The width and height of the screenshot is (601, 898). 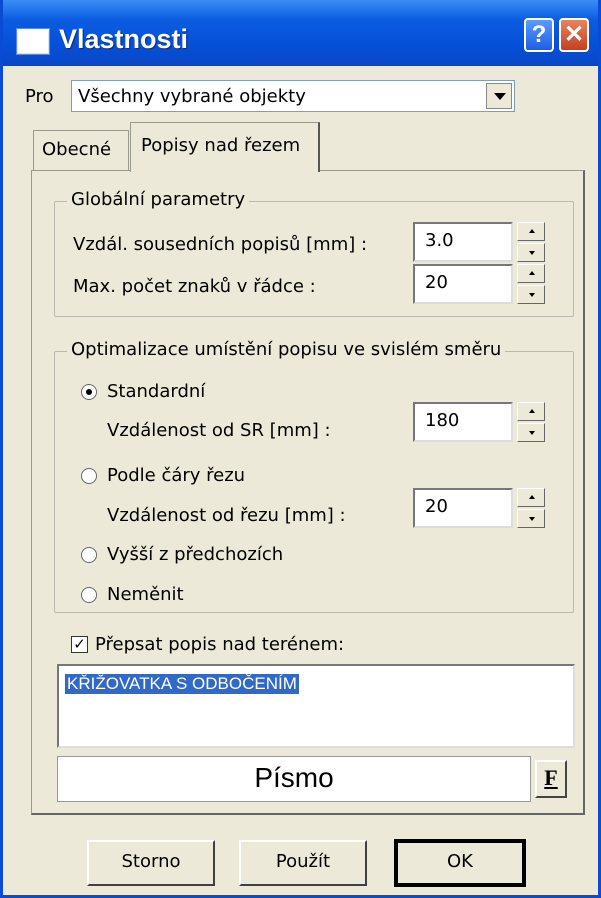 I want to click on font-preview: Písmo, so click(x=294, y=779).